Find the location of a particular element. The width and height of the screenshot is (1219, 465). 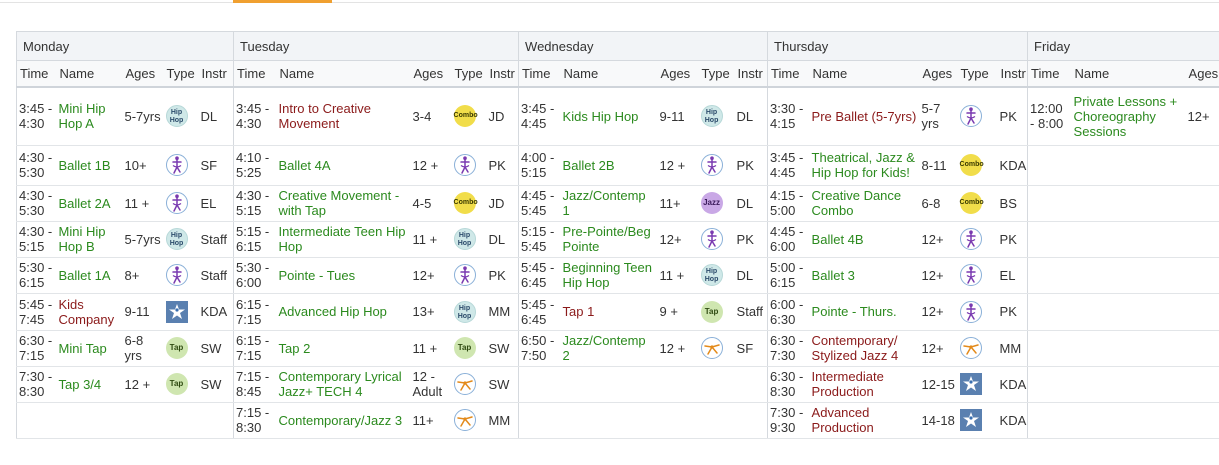

class-name-cell: Mini Tap is located at coordinates (89, 348).